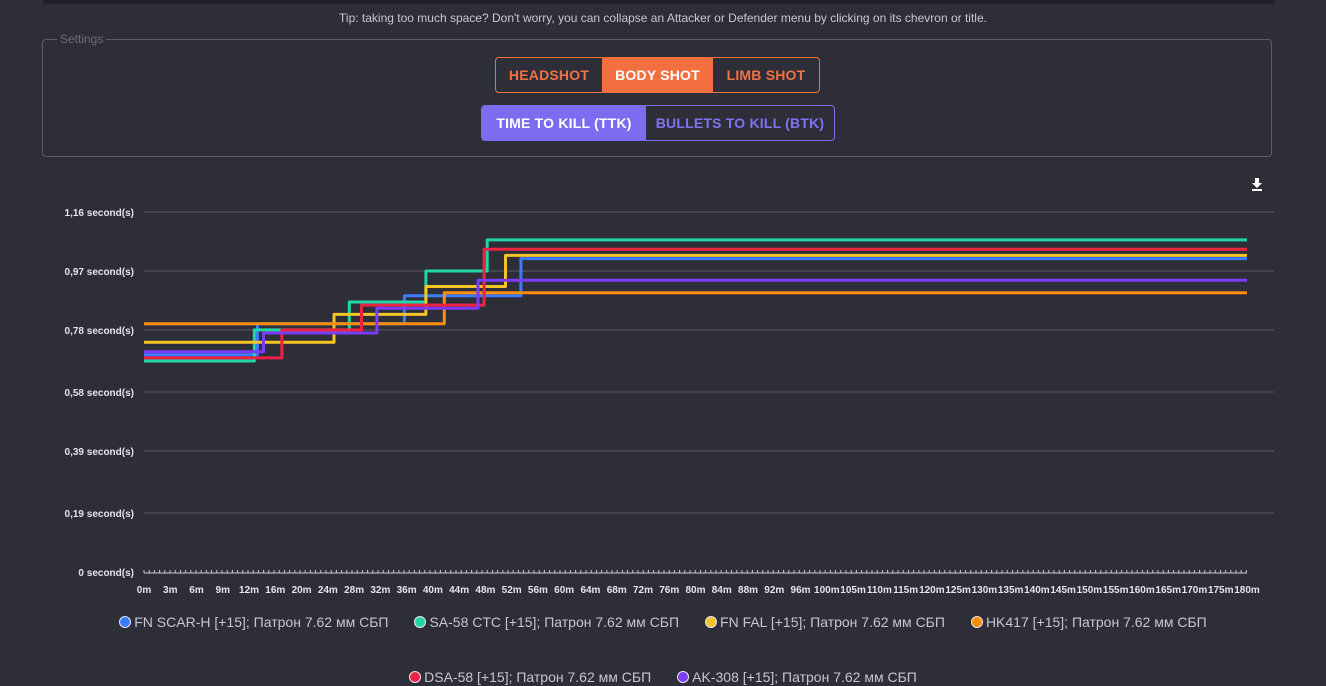 Image resolution: width=1326 pixels, height=686 pixels. What do you see at coordinates (766, 75) in the screenshot?
I see `limb-shot-button: LIMB SHOT` at bounding box center [766, 75].